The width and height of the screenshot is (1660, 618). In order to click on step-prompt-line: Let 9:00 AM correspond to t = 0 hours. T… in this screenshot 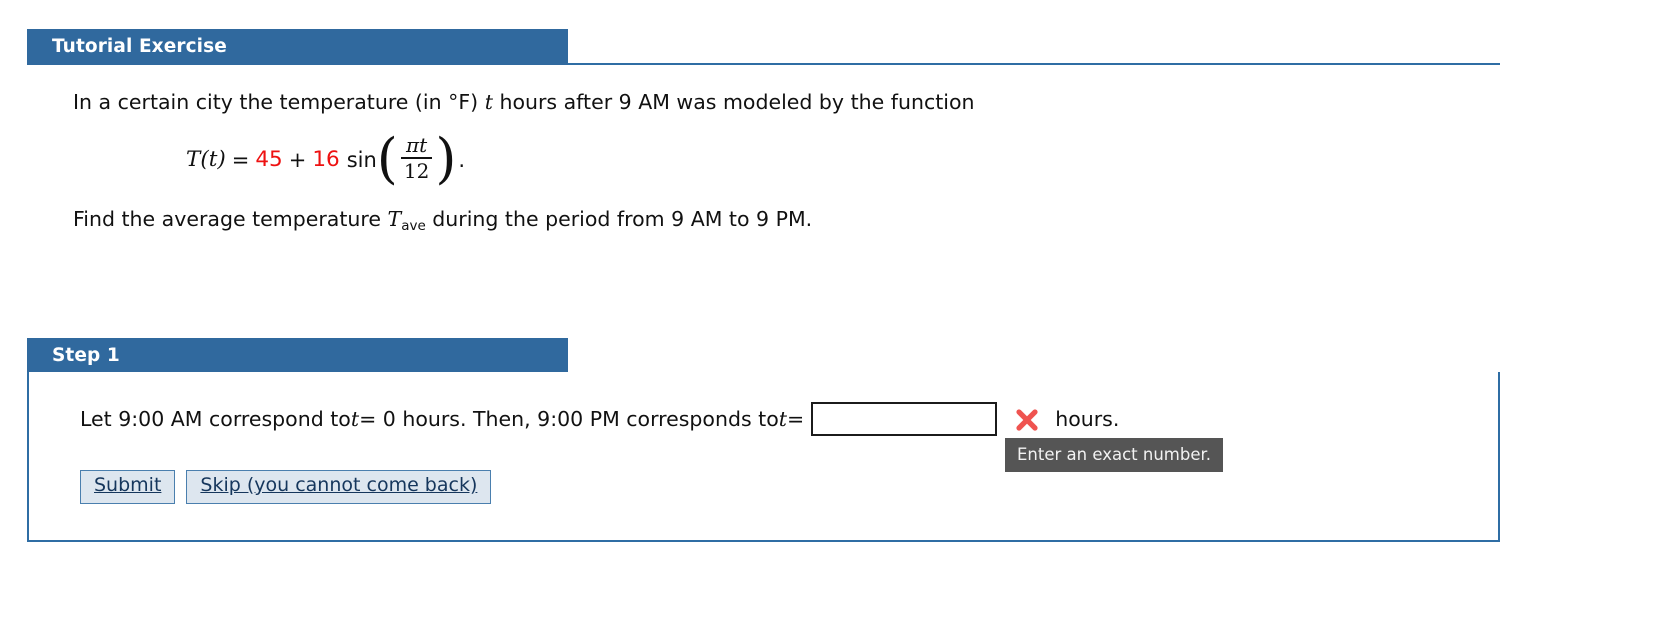, I will do `click(599, 419)`.